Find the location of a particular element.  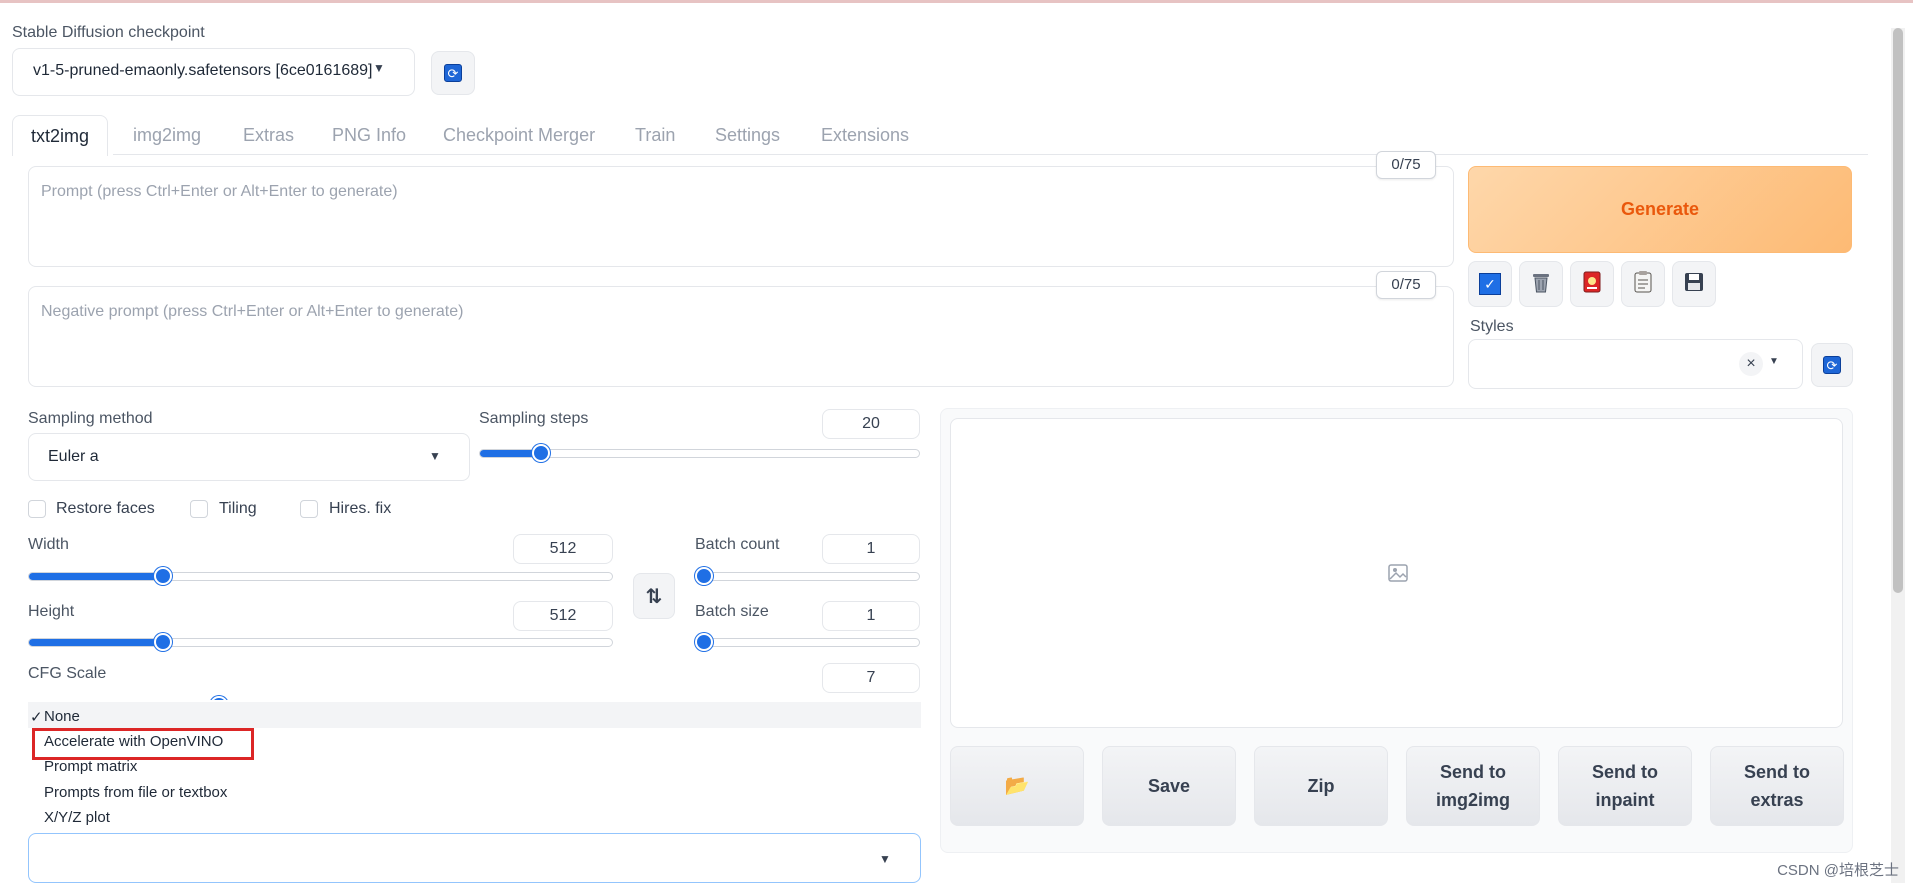

refresh-checkpoint-button: ⟳ is located at coordinates (453, 73).